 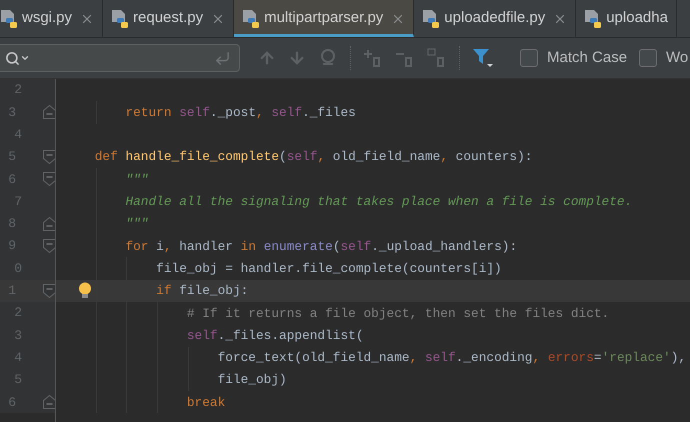 What do you see at coordinates (398, 313) in the screenshot?
I see `code-line: # If it returns a file object, then set the files dict.` at bounding box center [398, 313].